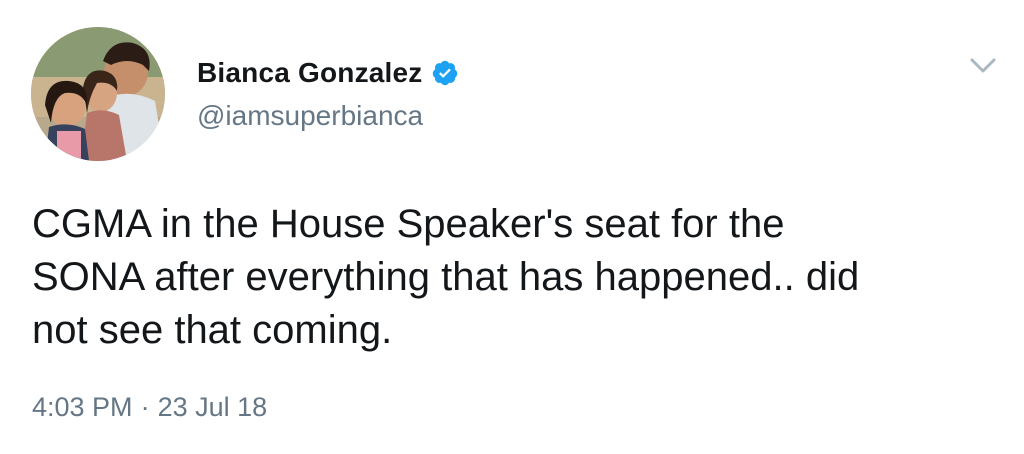  What do you see at coordinates (983, 65) in the screenshot?
I see `chevron-down-icon` at bounding box center [983, 65].